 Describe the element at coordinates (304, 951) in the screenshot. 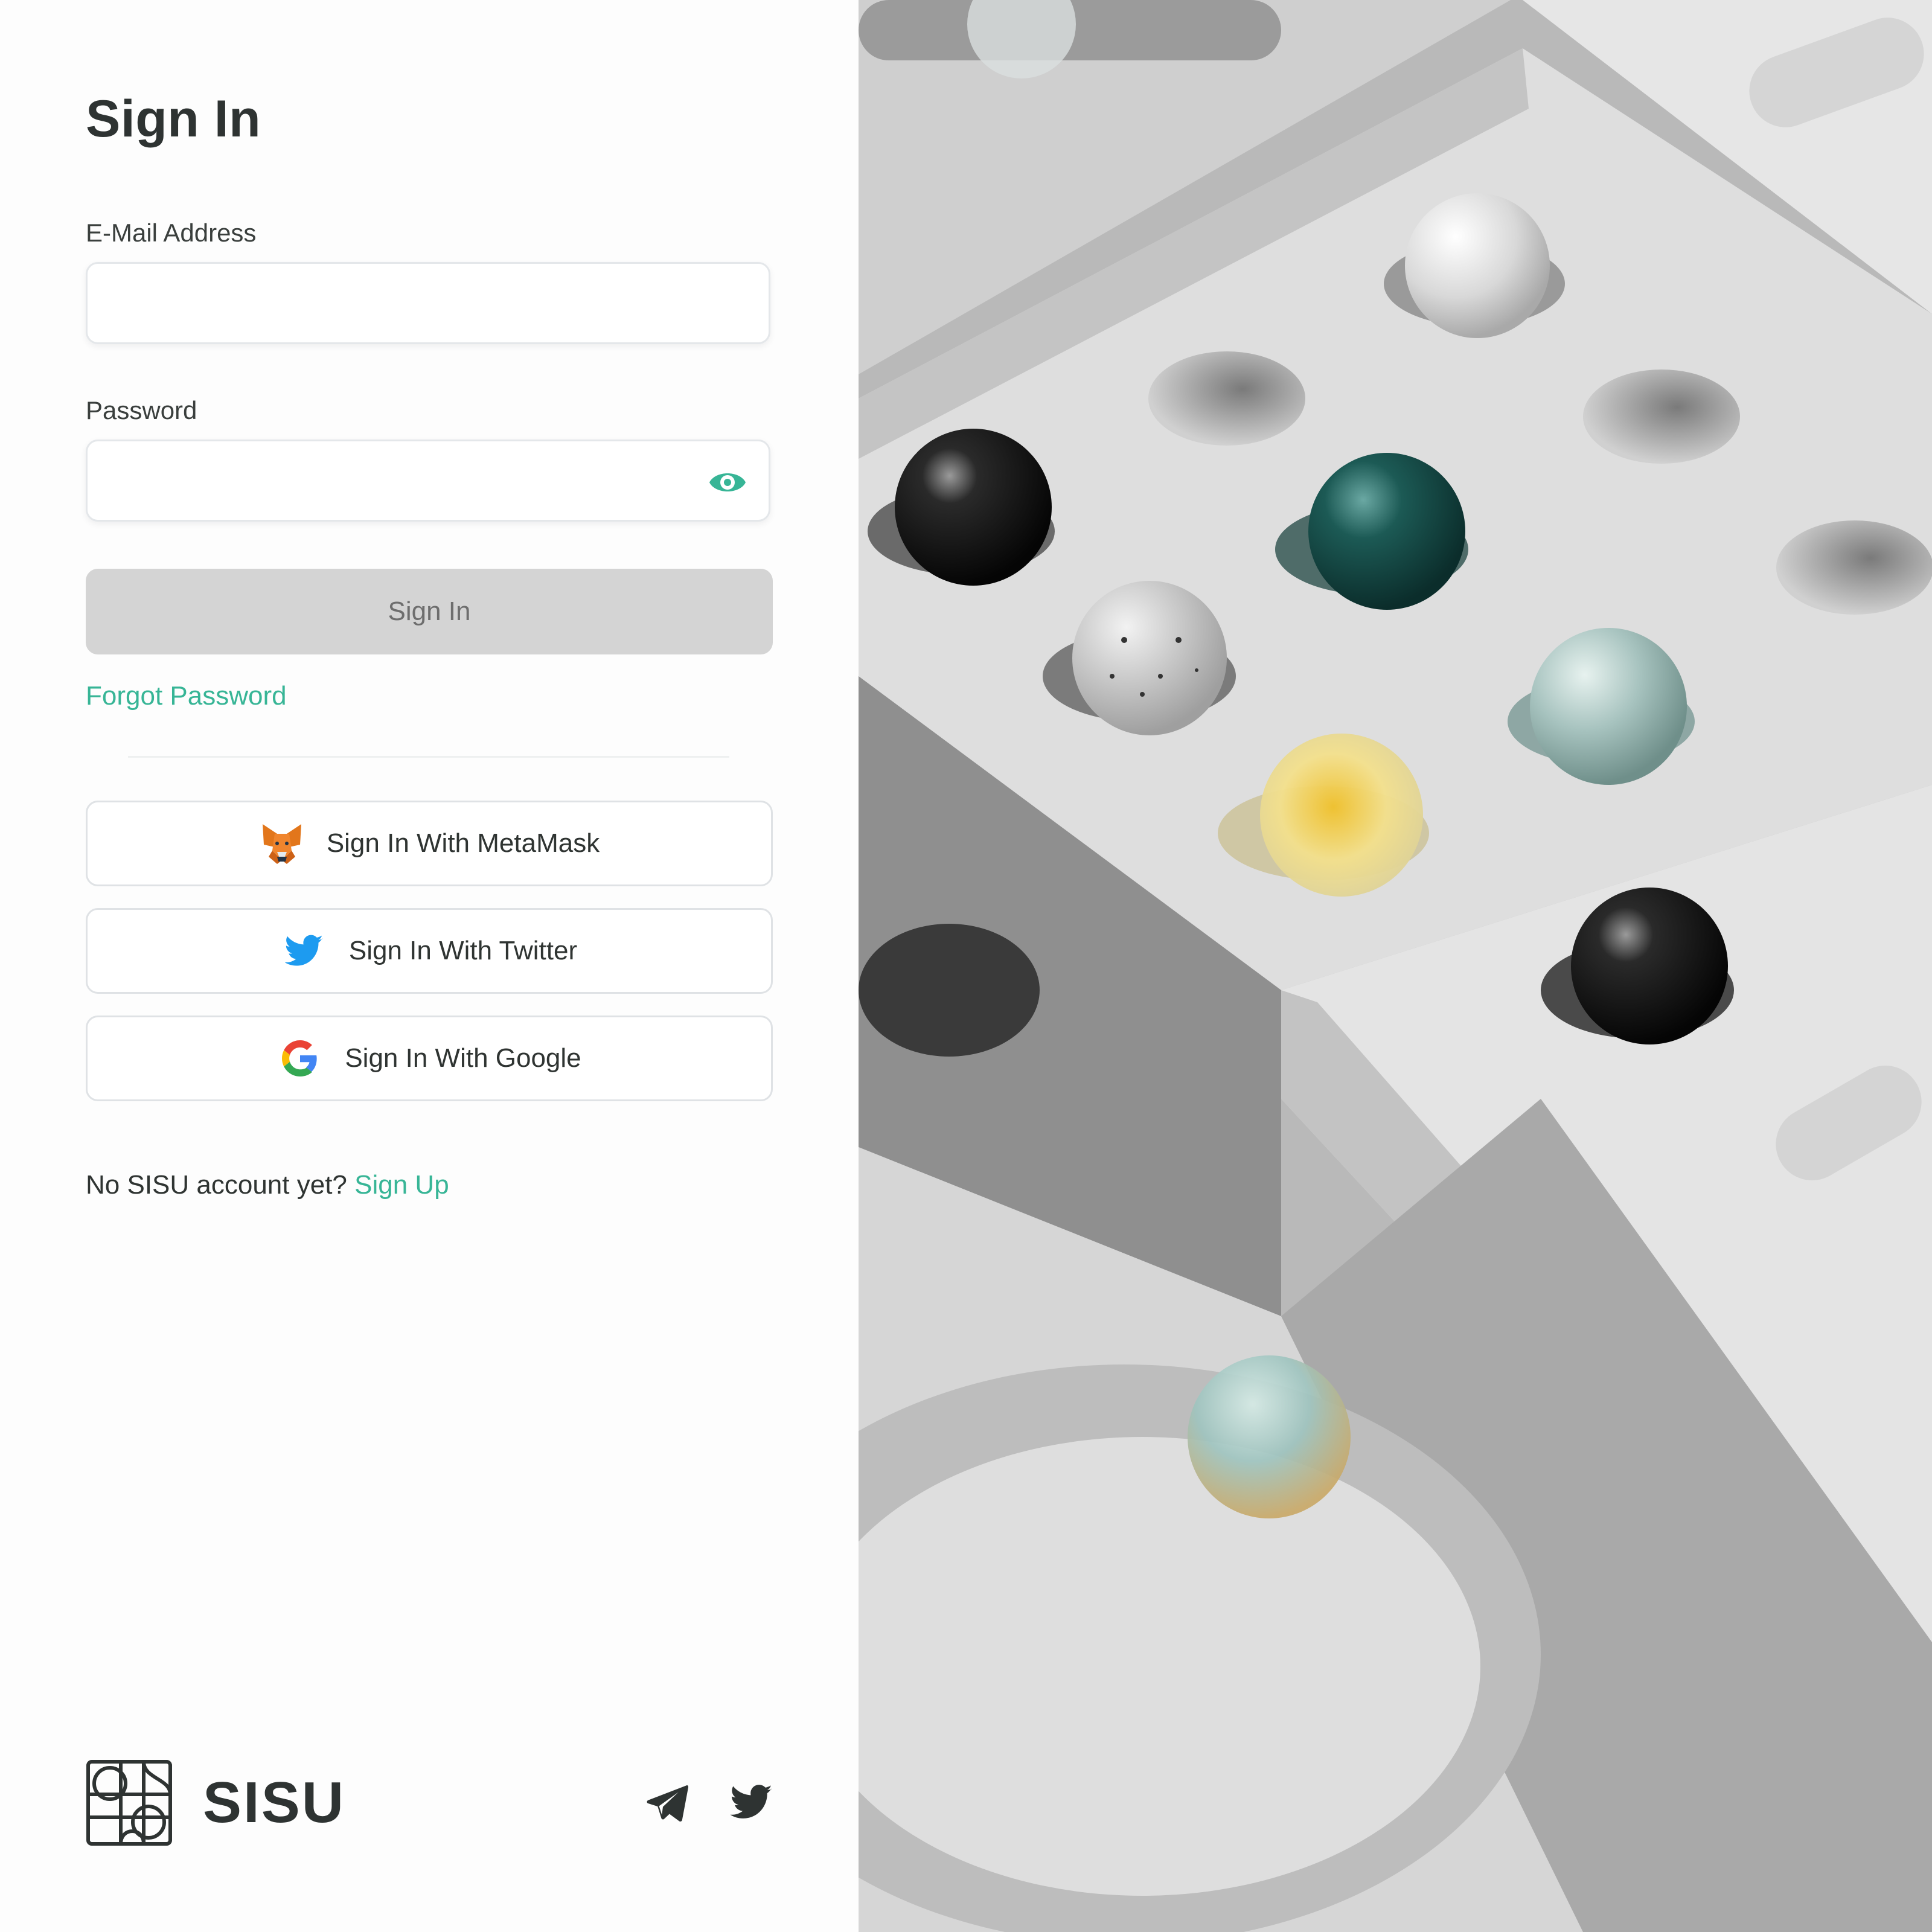

I see `twitter-bird-icon` at that location.